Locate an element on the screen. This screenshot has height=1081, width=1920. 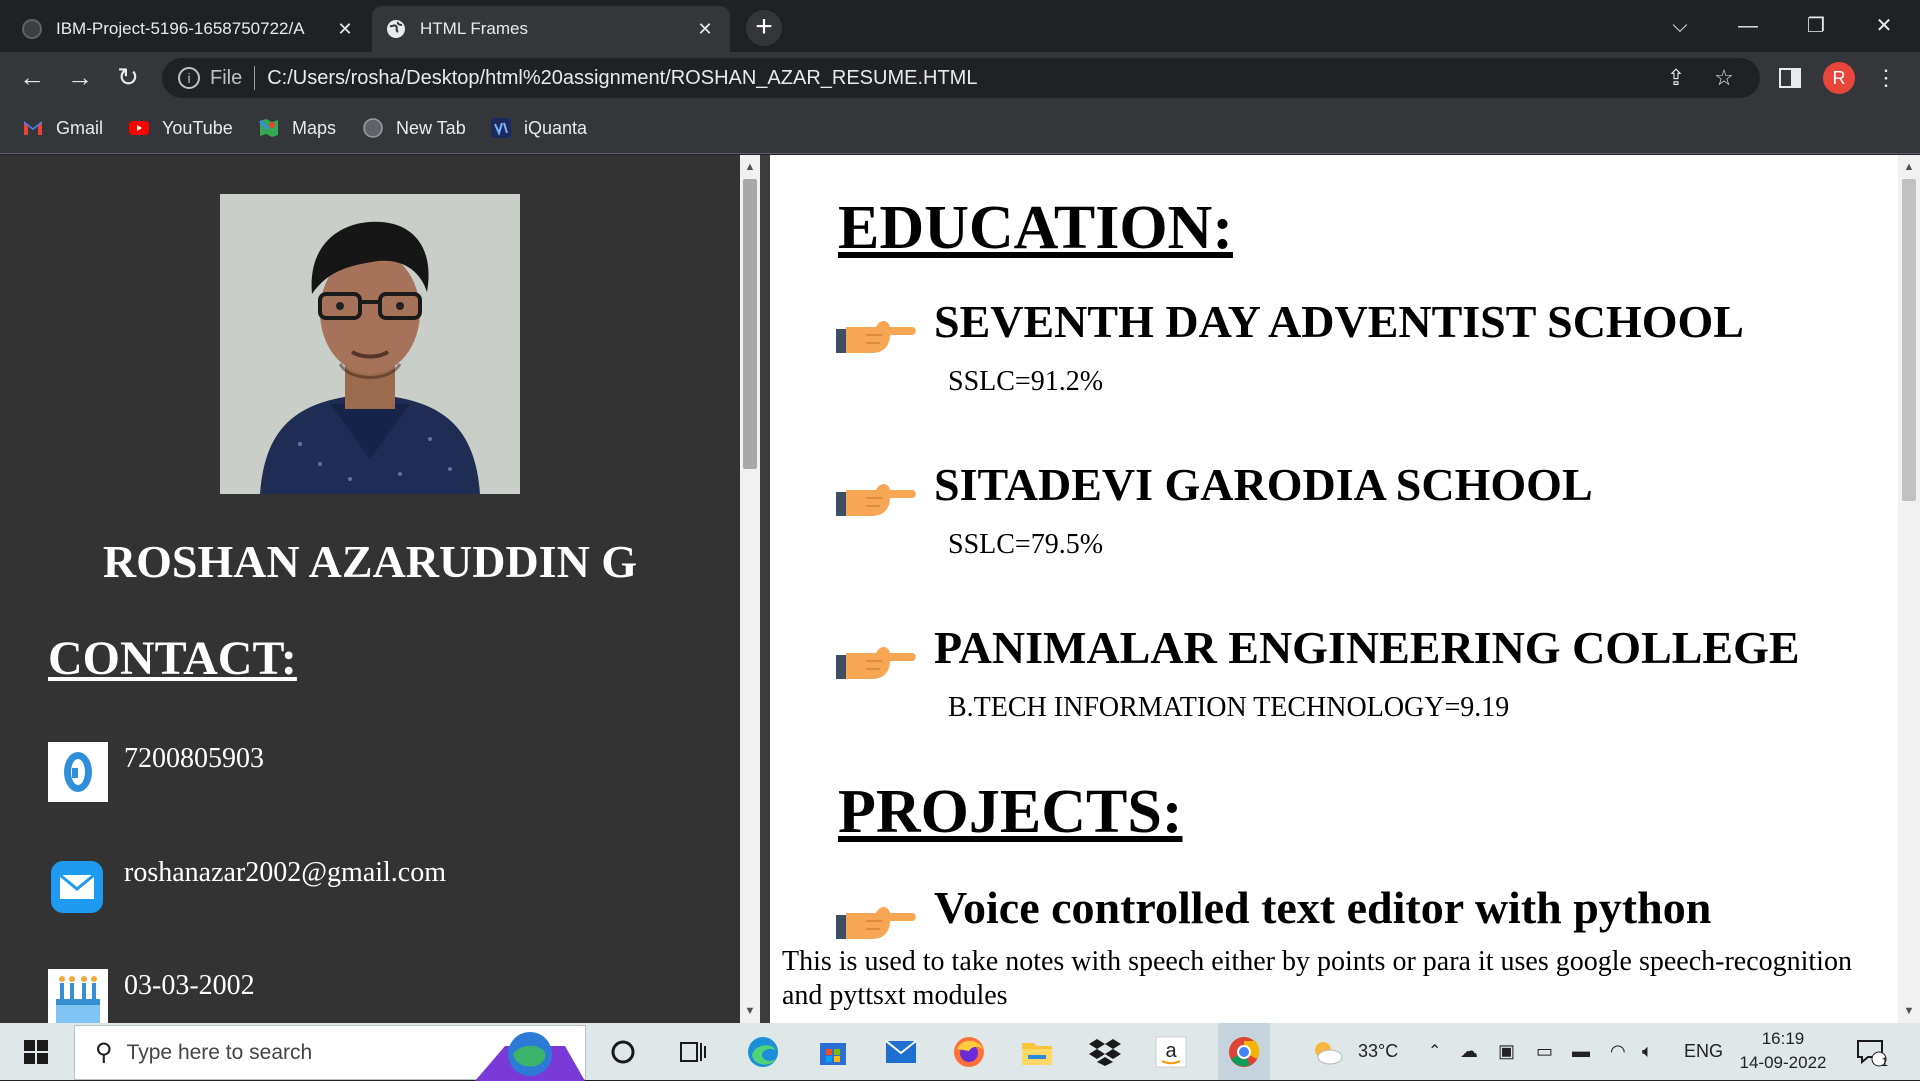
edge-icon is located at coordinates (763, 1052).